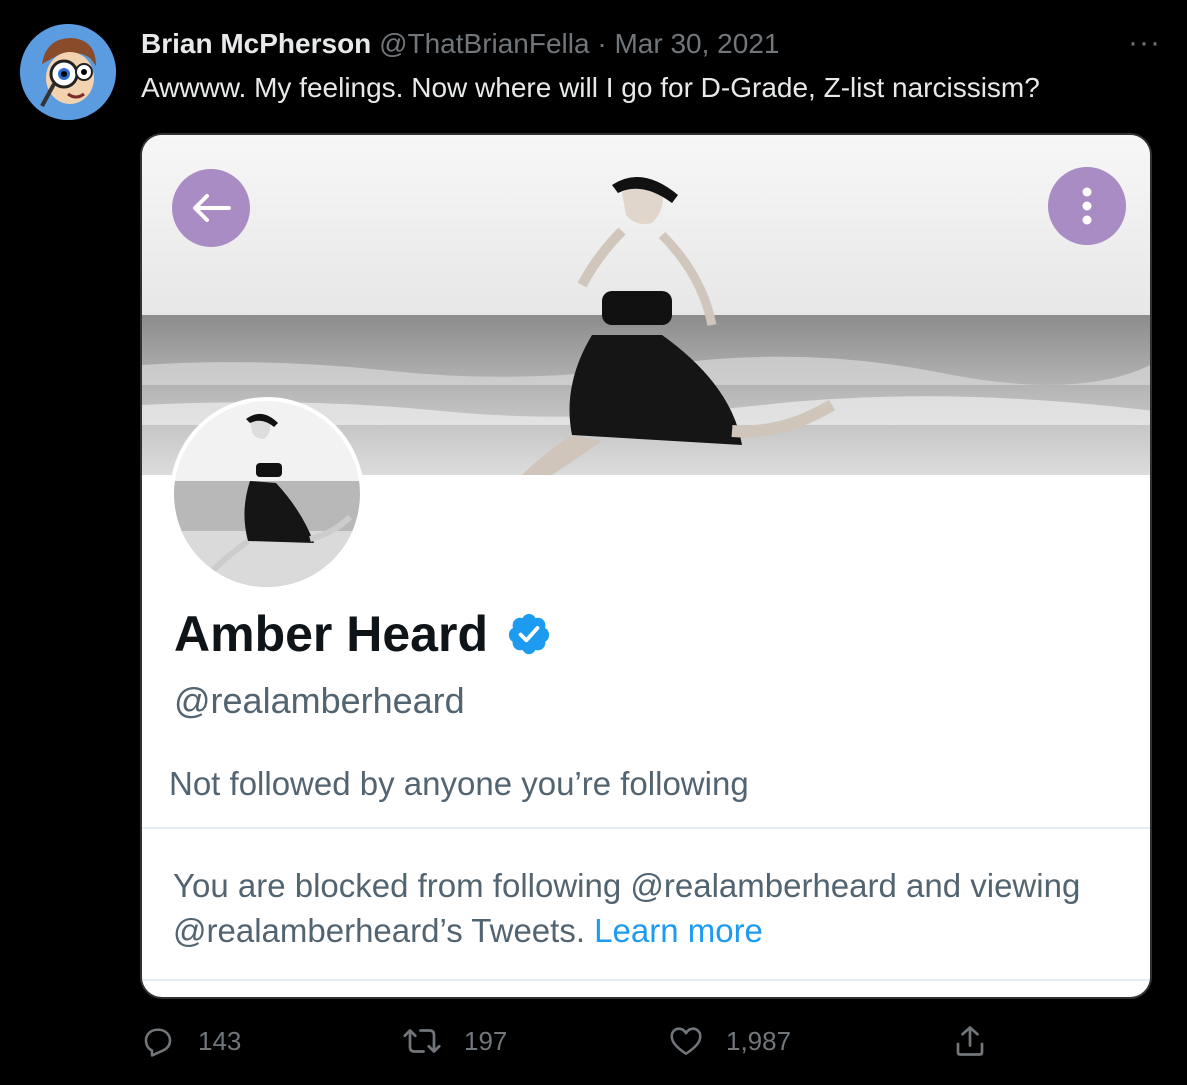  I want to click on share-icon, so click(970, 1041).